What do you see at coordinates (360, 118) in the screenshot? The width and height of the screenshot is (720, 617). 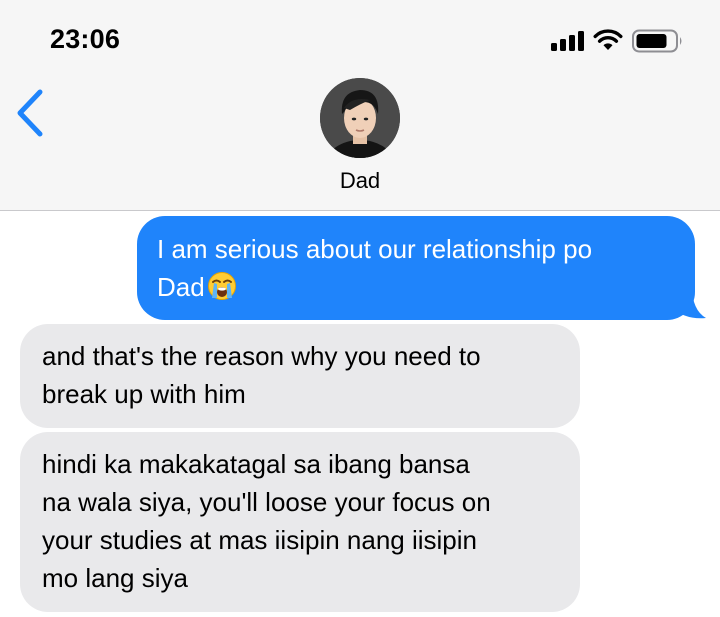 I see `avatar` at bounding box center [360, 118].